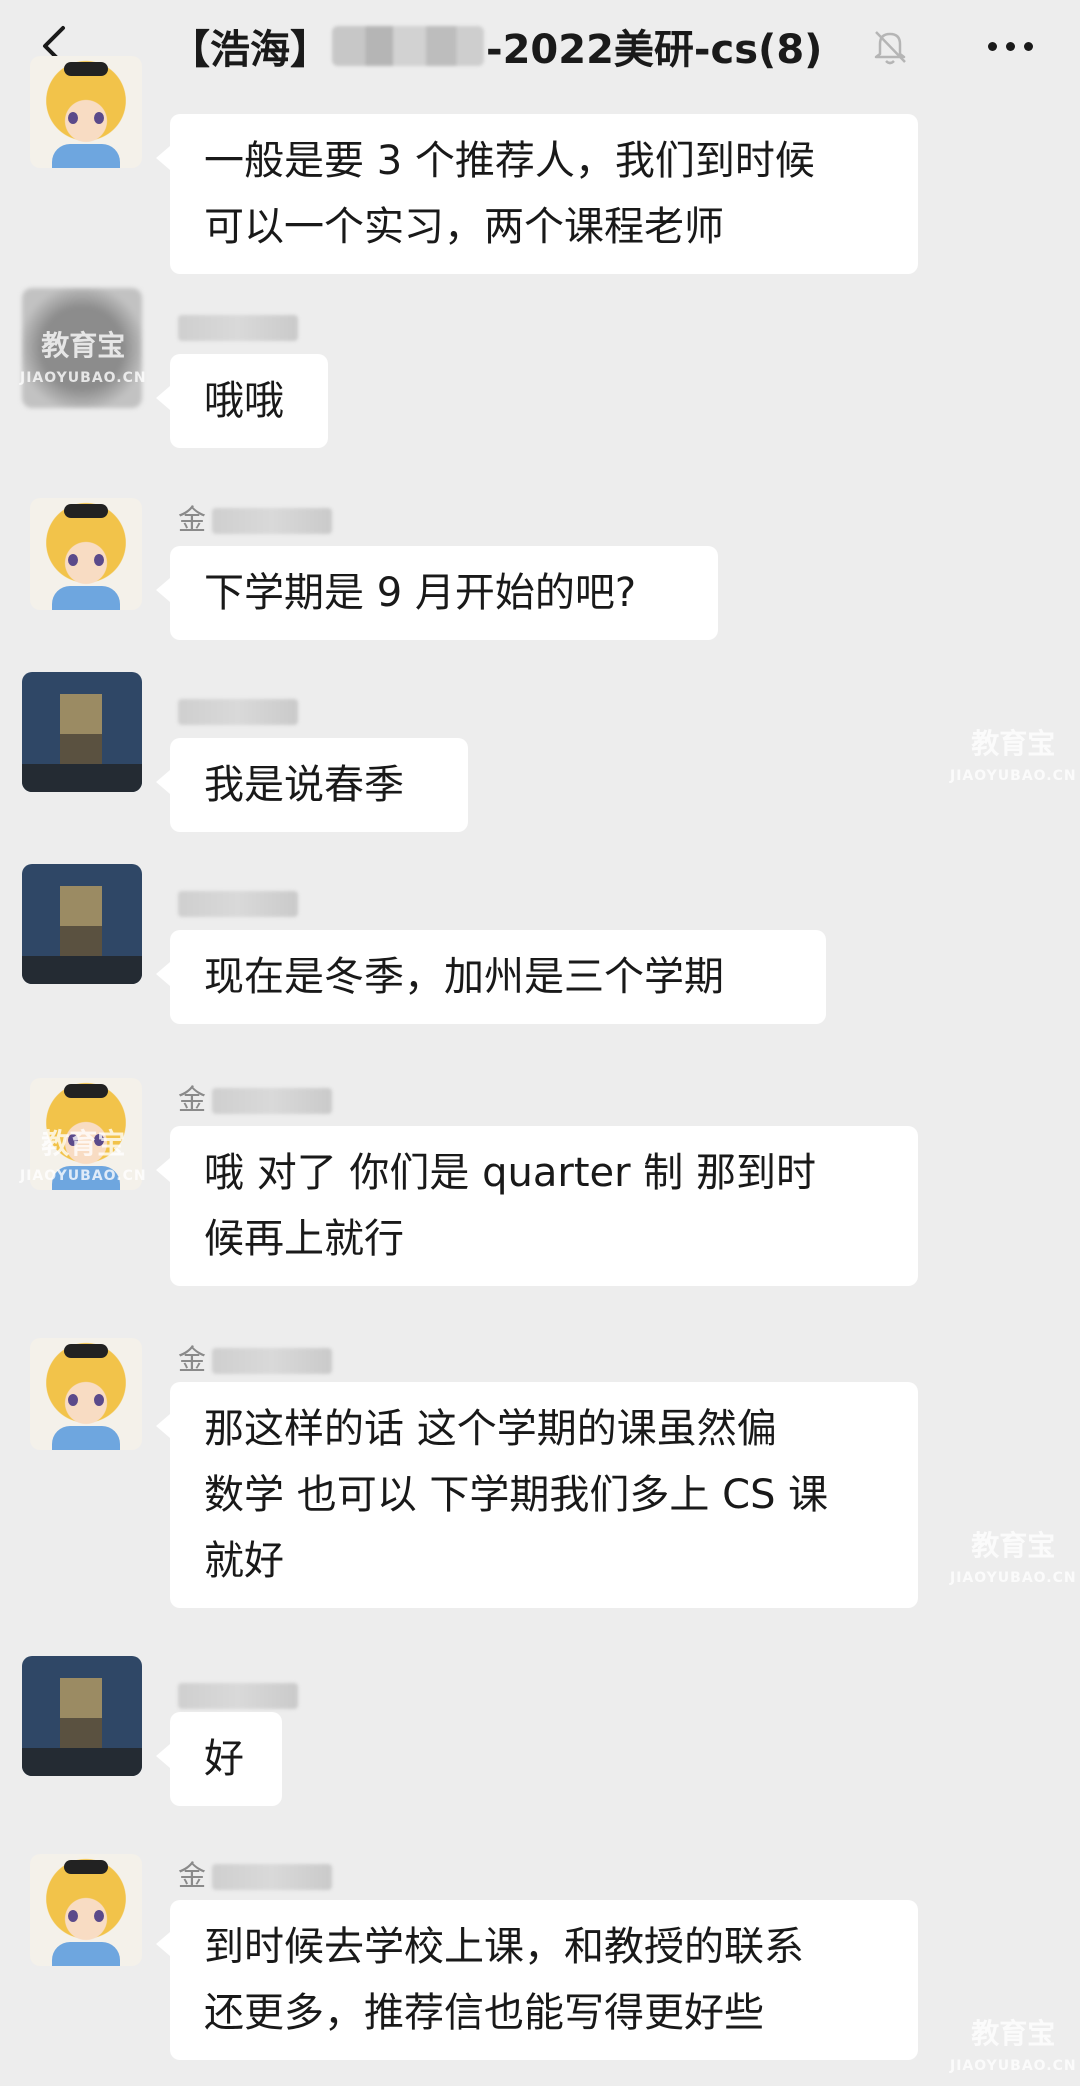  I want to click on chat-header: 【浩海】 -2022美研-cs(8), so click(540, 46).